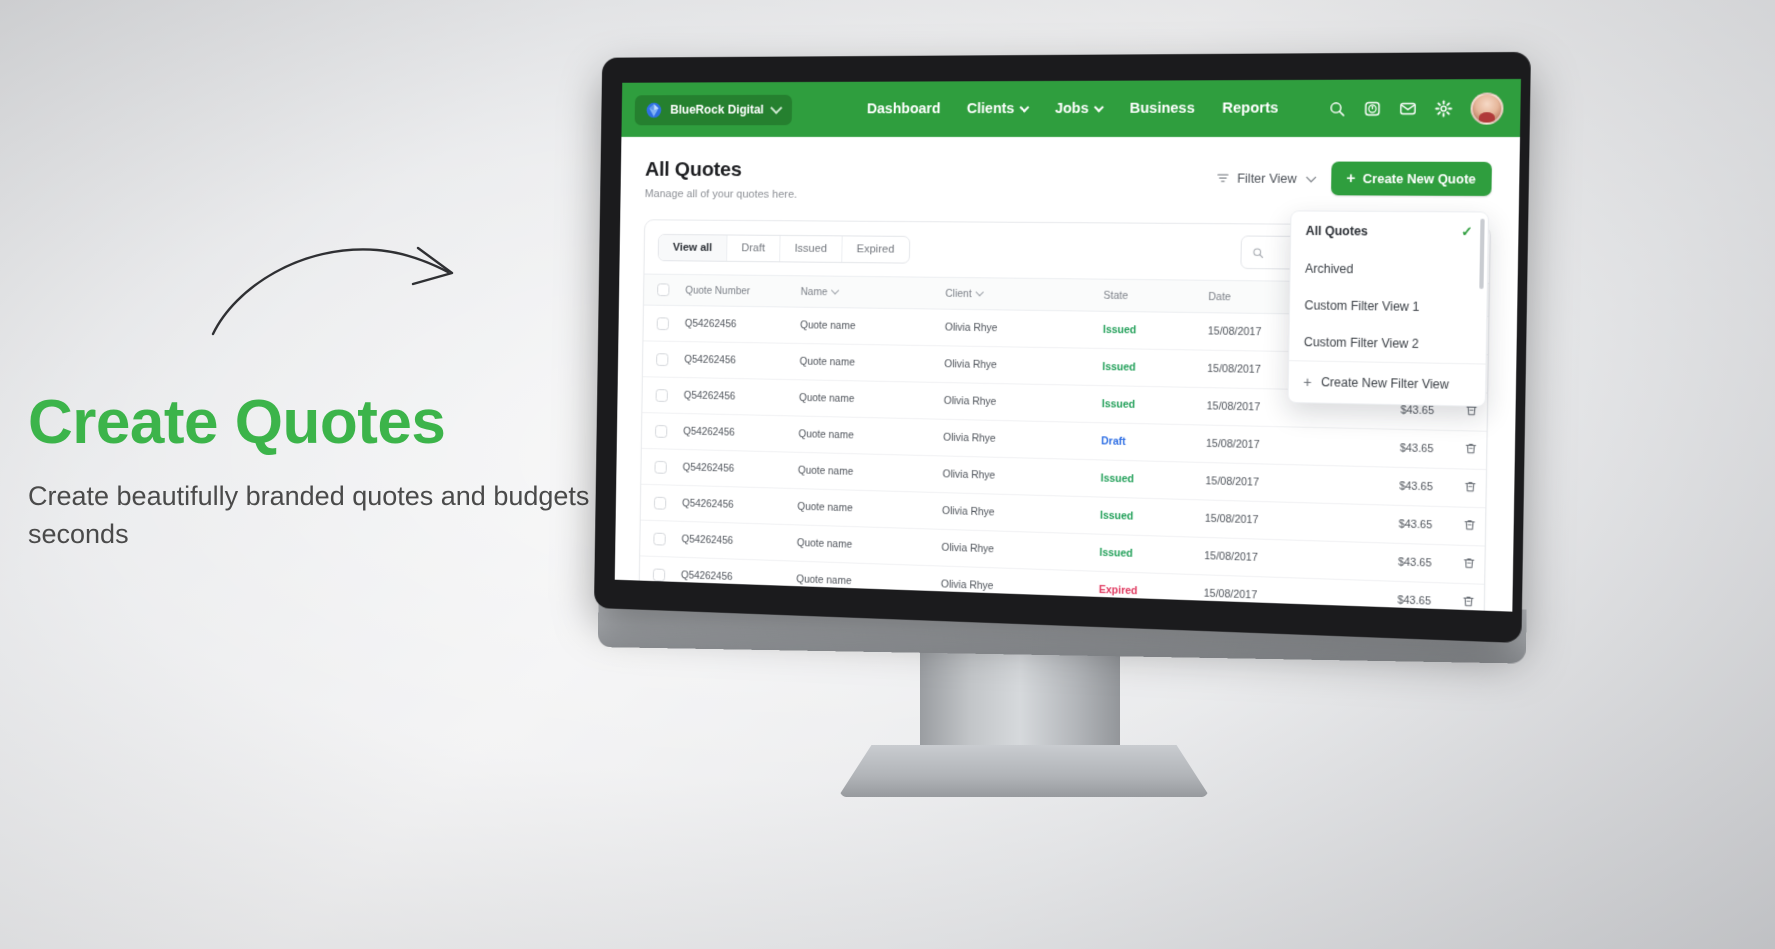 This screenshot has width=1775, height=949. What do you see at coordinates (721, 194) in the screenshot?
I see `page-subtitle: Manage all of your quotes here.` at bounding box center [721, 194].